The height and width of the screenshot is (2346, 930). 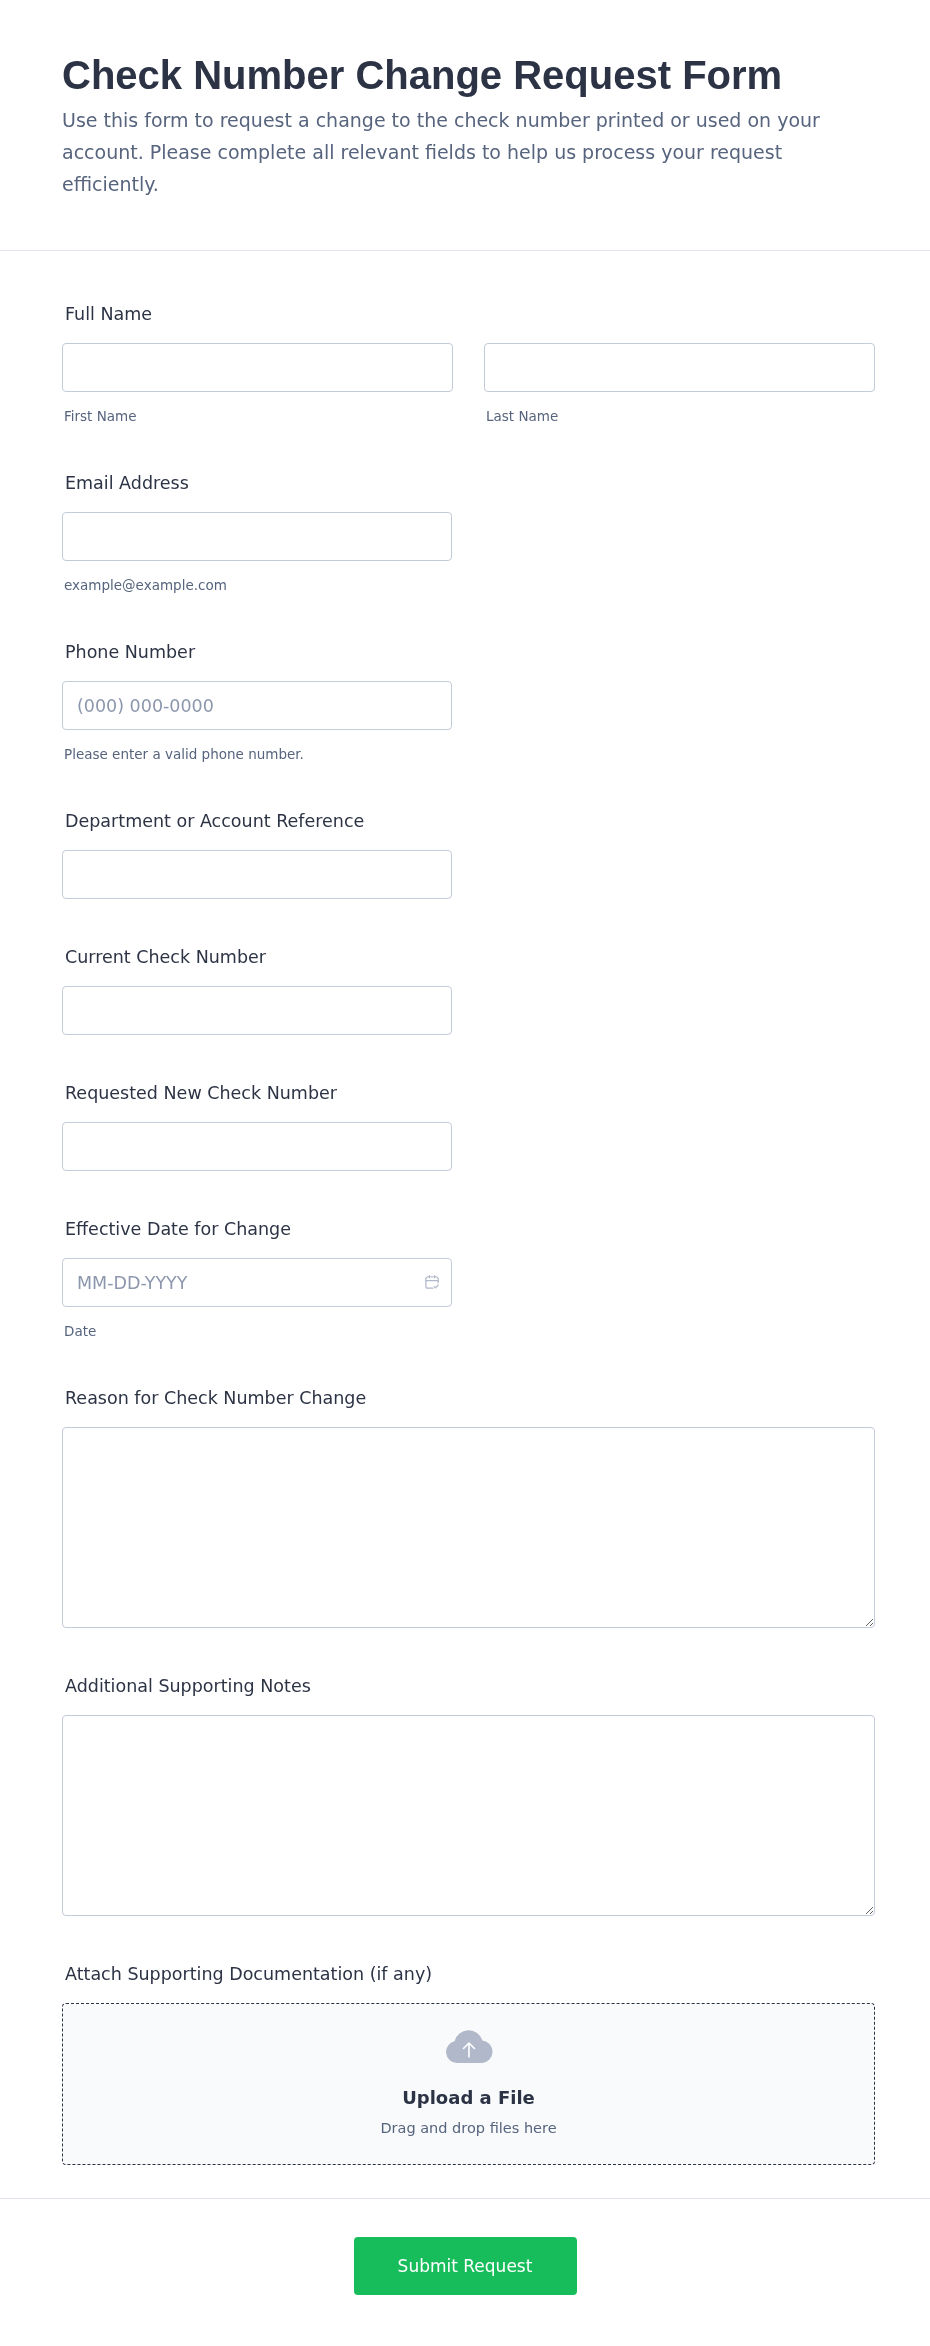 I want to click on field-label: Phone Number, so click(x=130, y=652).